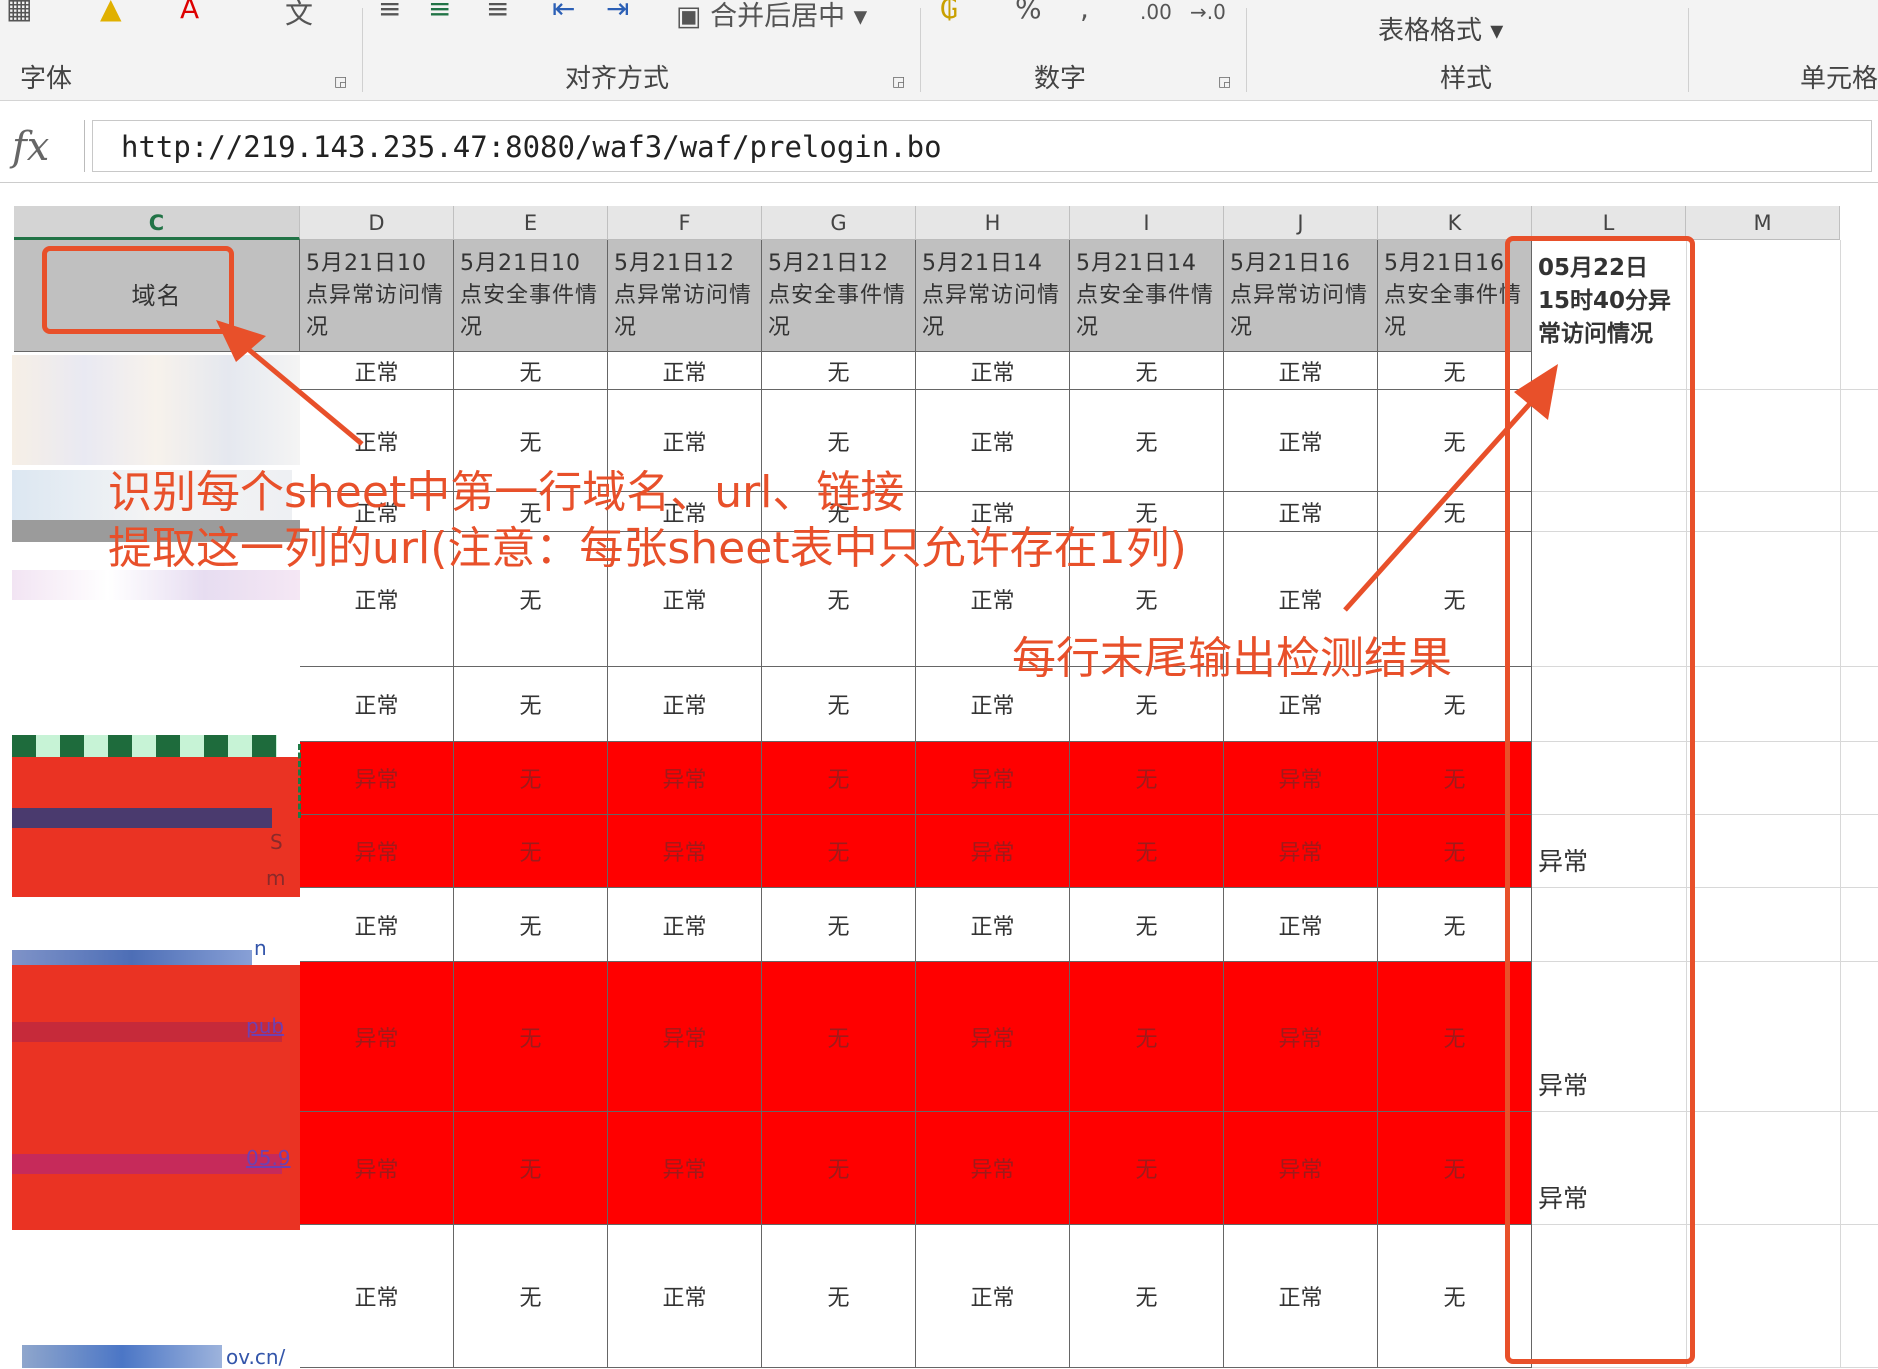 Image resolution: width=1878 pixels, height=1369 pixels. Describe the element at coordinates (1440, 504) in the screenshot. I see `arrow-line-to-result` at that location.